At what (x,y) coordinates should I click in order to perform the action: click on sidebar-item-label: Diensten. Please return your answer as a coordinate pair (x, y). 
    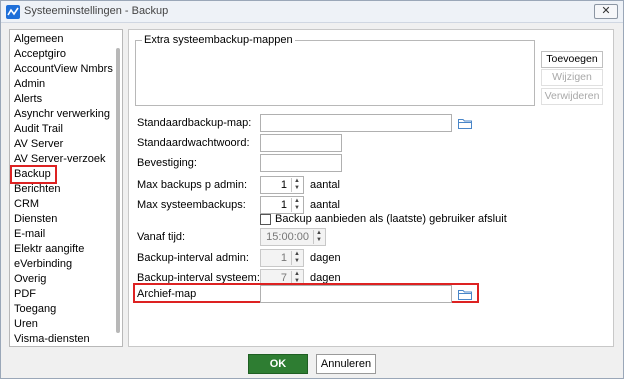
    Looking at the image, I should click on (36, 219).